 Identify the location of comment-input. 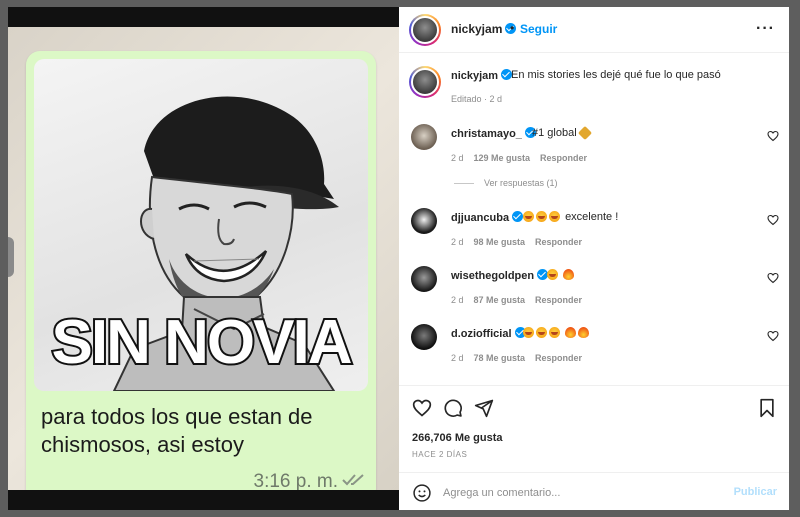
(578, 493).